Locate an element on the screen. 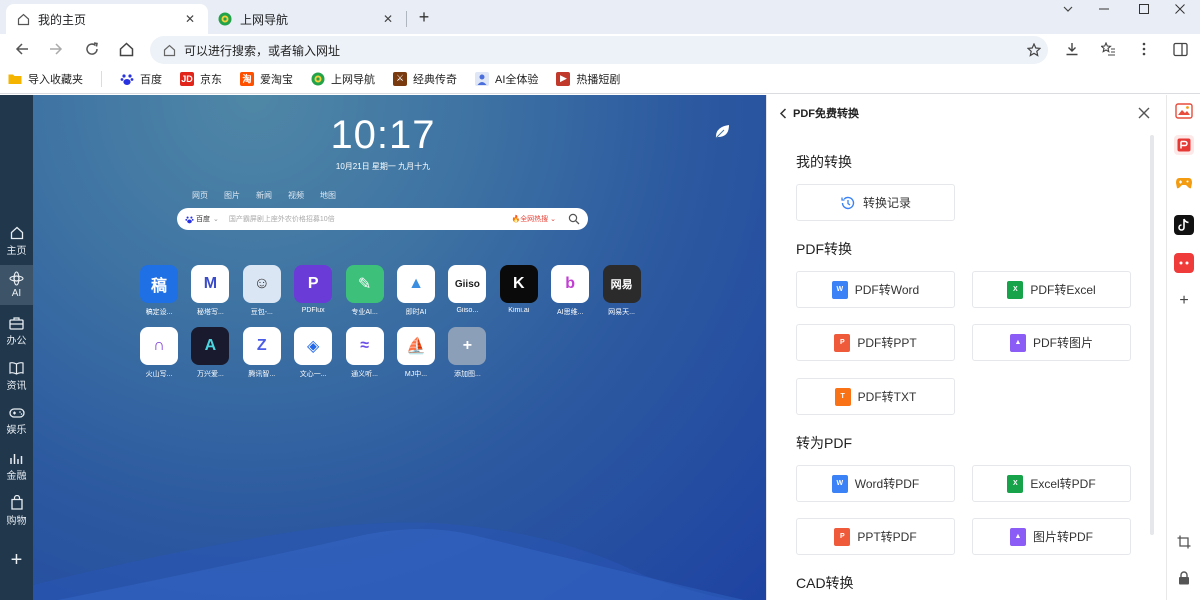  forward-button is located at coordinates (56, 49).